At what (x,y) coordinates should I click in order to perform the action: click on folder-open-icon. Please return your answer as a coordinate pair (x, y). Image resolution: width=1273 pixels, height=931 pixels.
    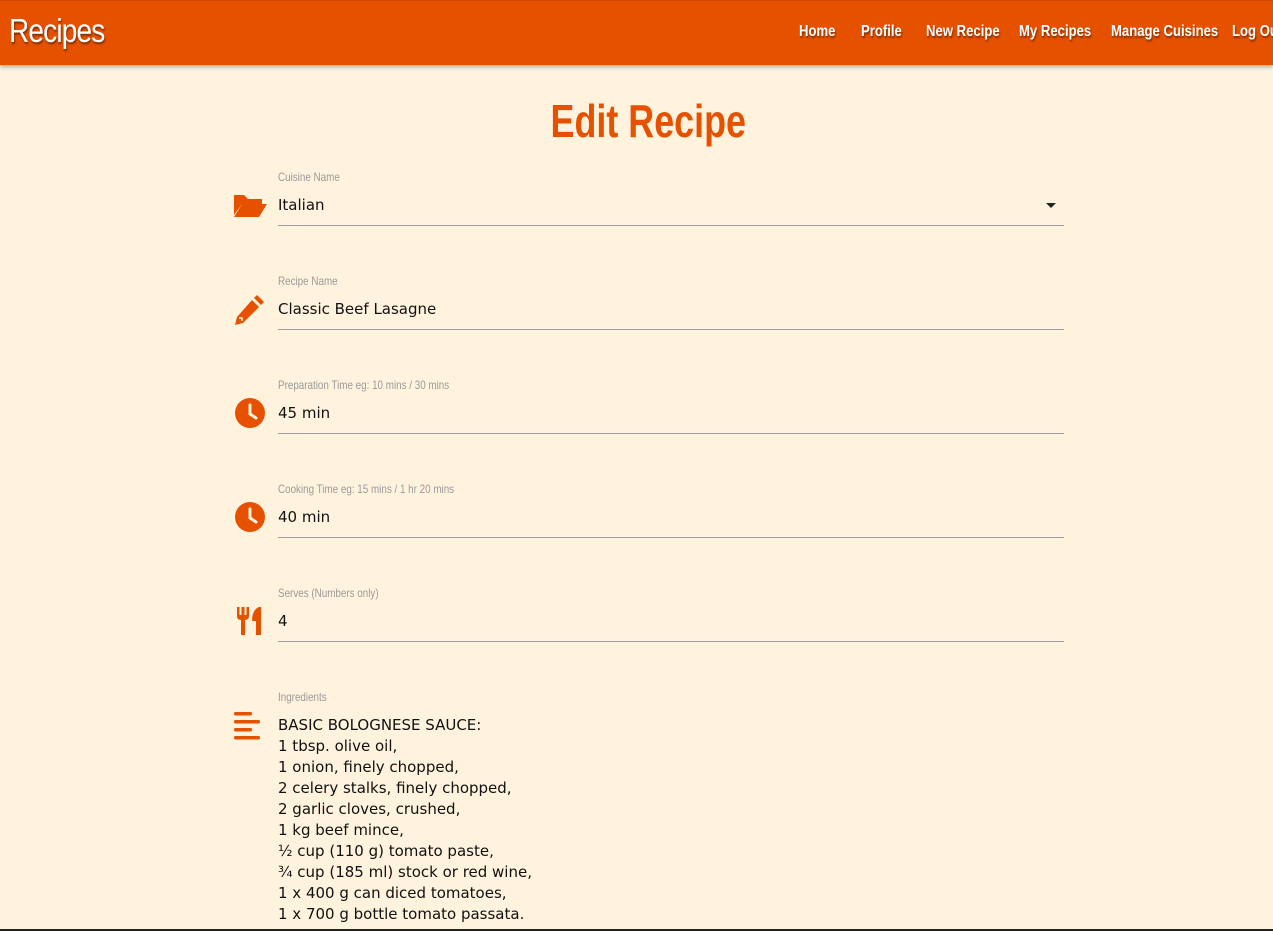
    Looking at the image, I should click on (250, 205).